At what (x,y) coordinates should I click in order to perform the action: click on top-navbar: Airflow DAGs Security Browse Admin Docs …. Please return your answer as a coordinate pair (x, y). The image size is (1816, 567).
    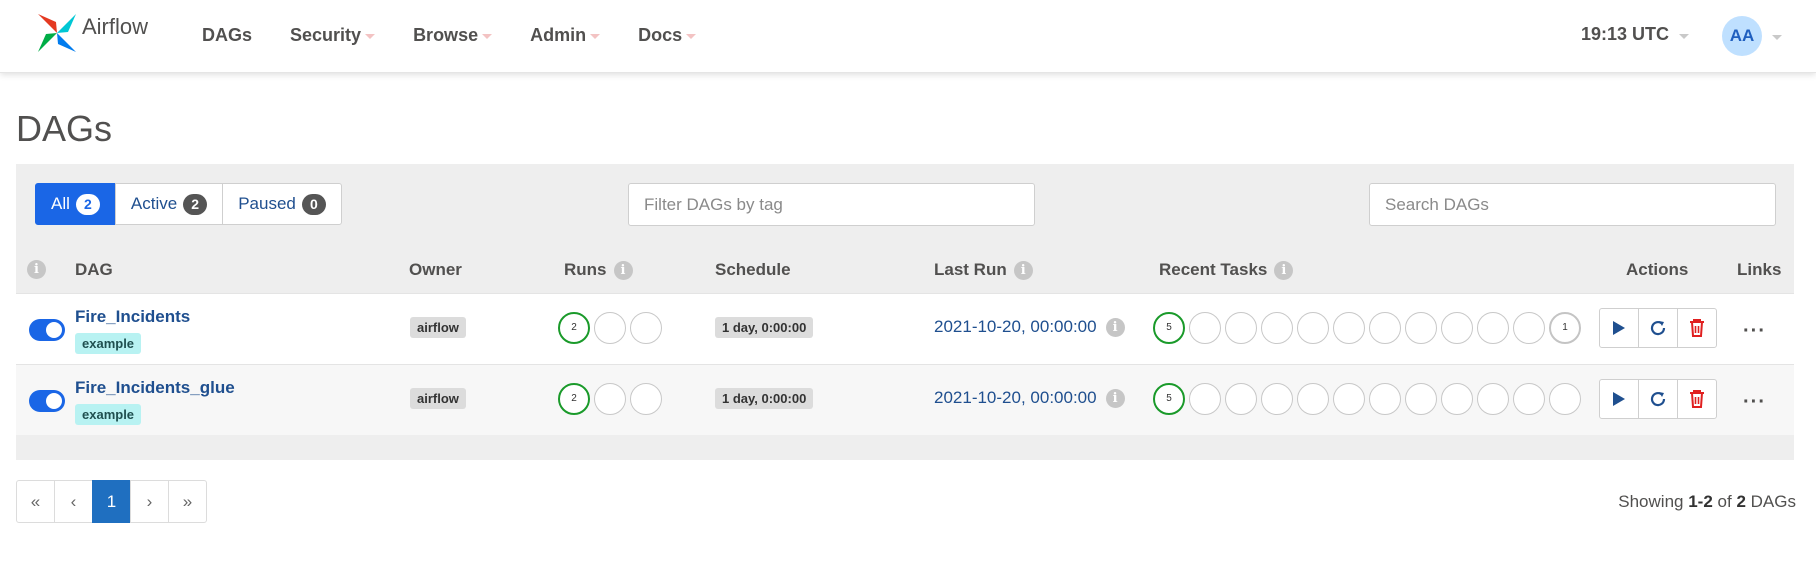
    Looking at the image, I should click on (908, 36).